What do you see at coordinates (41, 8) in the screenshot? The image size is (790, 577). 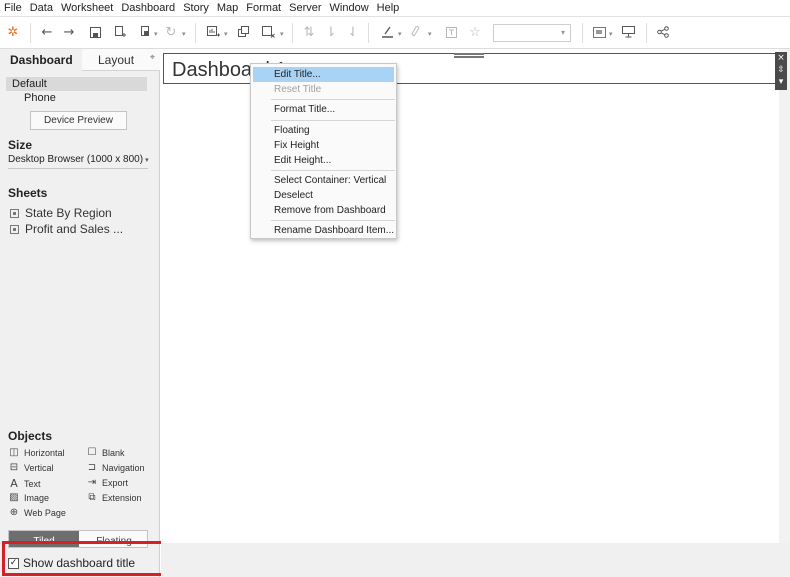 I see `menu-data: Data` at bounding box center [41, 8].